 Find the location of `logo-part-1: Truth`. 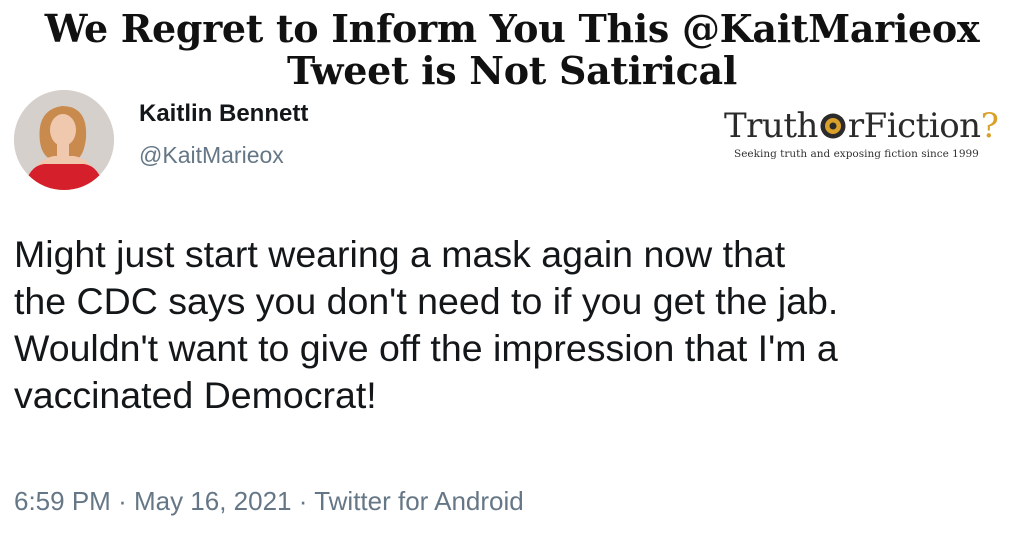

logo-part-1: Truth is located at coordinates (771, 126).